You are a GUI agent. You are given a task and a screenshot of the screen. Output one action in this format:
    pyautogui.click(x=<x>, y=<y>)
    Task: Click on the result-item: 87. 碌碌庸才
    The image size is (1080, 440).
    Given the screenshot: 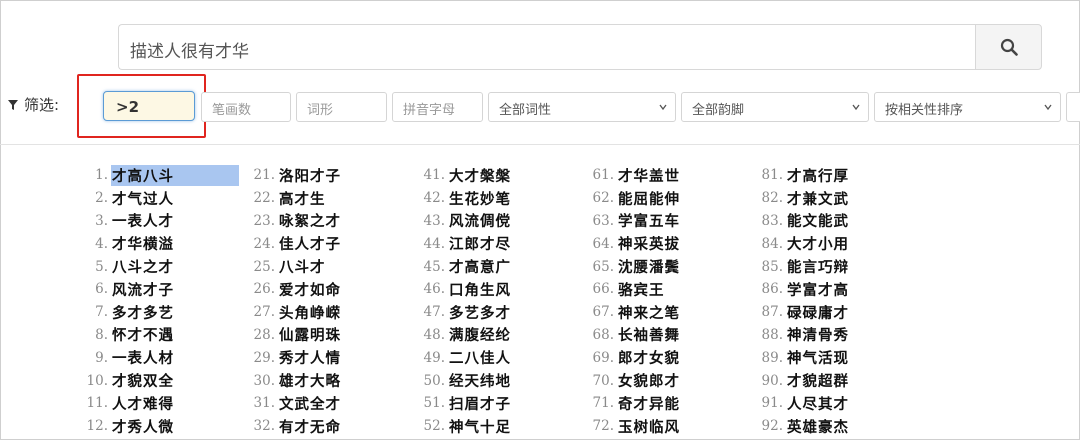 What is the action you would take?
    pyautogui.click(x=801, y=312)
    